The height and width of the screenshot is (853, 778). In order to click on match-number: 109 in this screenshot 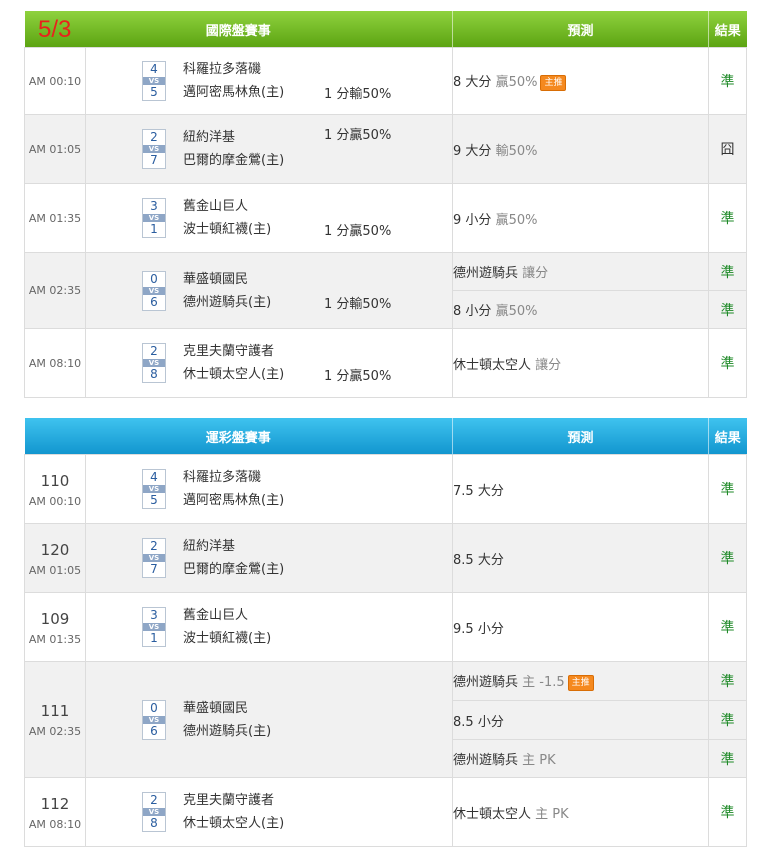, I will do `click(55, 618)`.